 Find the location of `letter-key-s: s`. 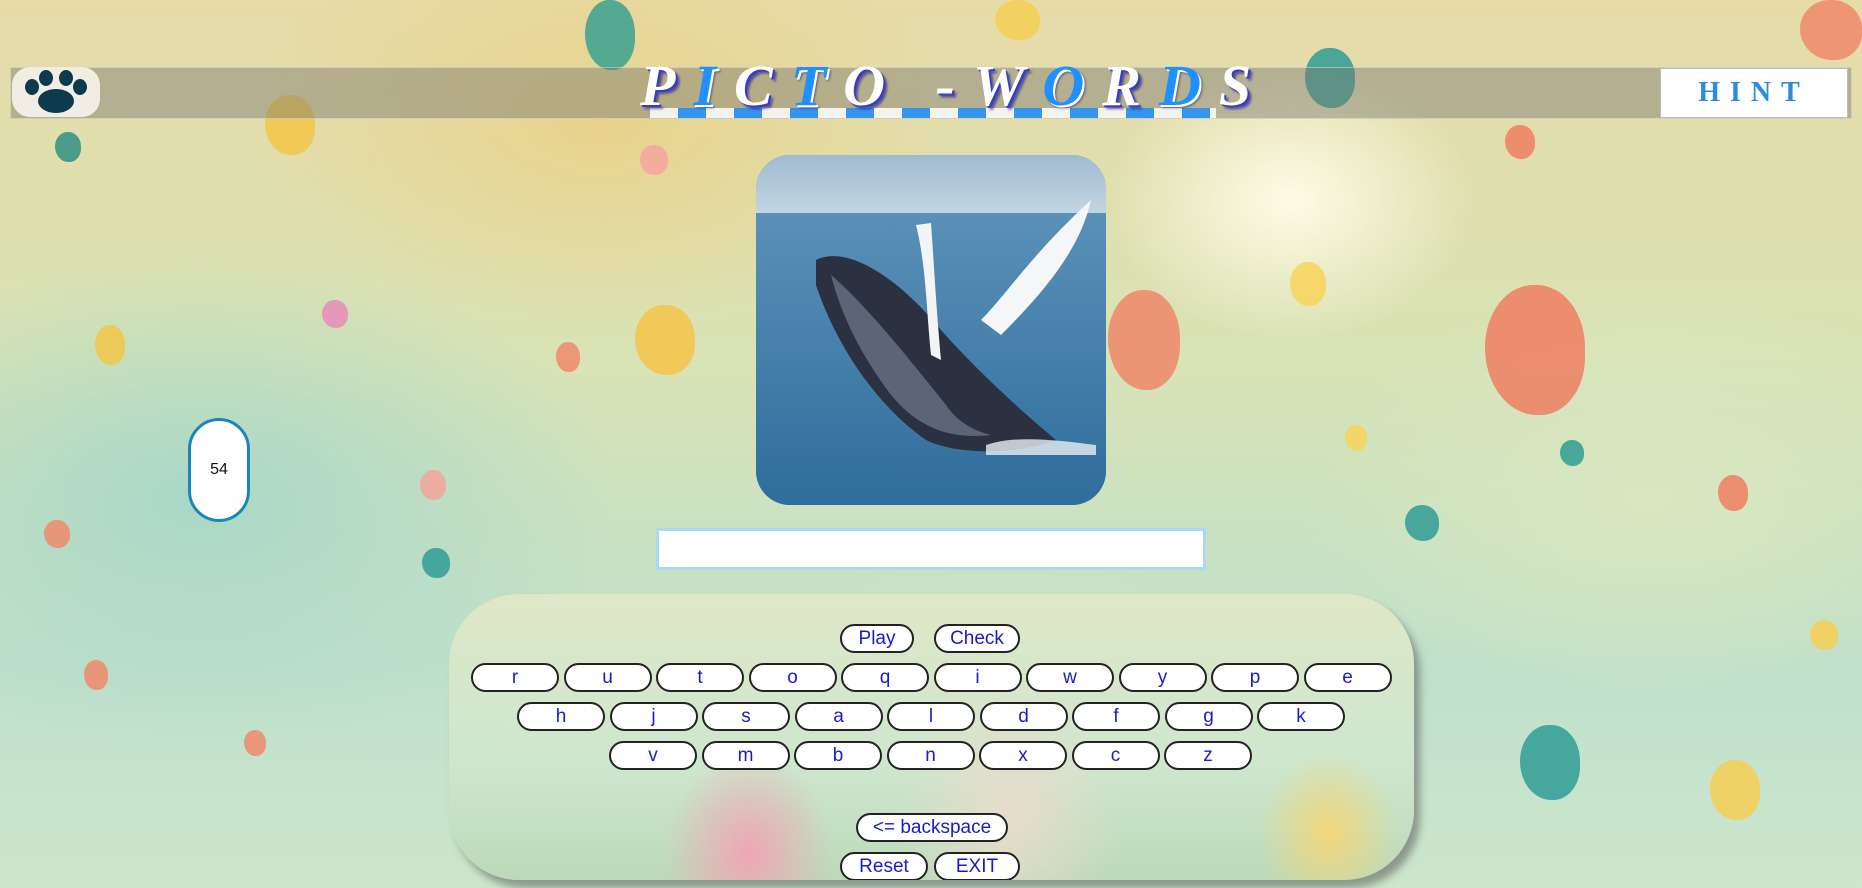

letter-key-s: s is located at coordinates (746, 716).